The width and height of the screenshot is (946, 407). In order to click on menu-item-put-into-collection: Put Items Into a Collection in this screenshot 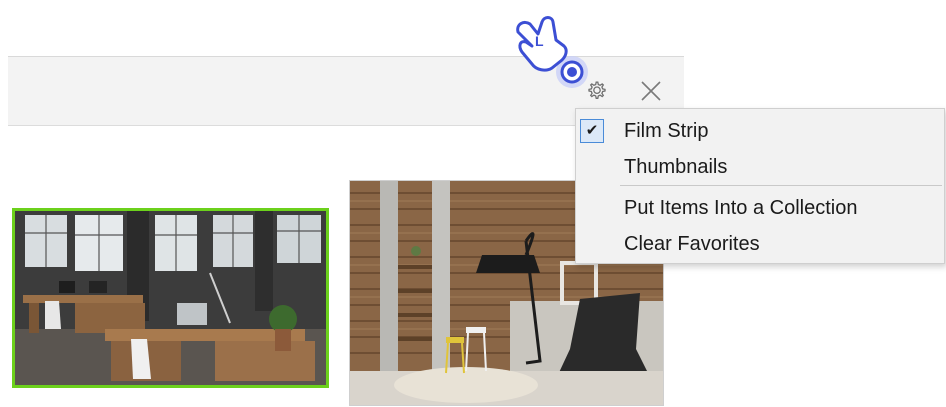, I will do `click(760, 208)`.